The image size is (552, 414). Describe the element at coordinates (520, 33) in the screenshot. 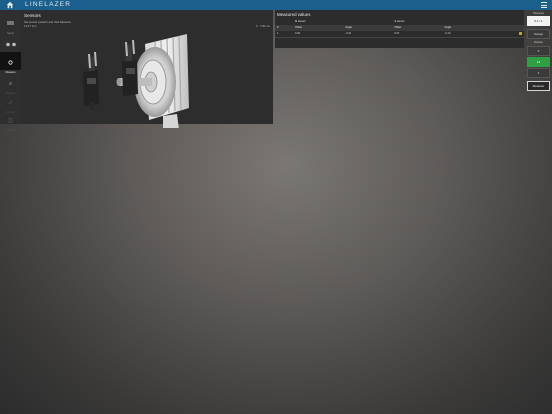

I see `lock-icon` at that location.